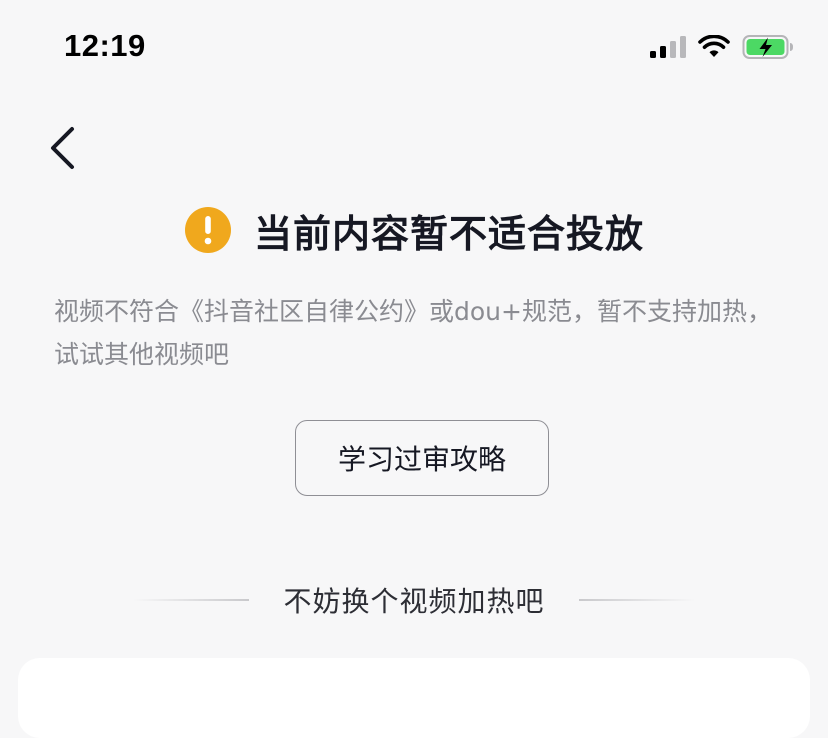 The width and height of the screenshot is (828, 738). I want to click on learn-review-guide-button: 学习过审攻略, so click(422, 458).